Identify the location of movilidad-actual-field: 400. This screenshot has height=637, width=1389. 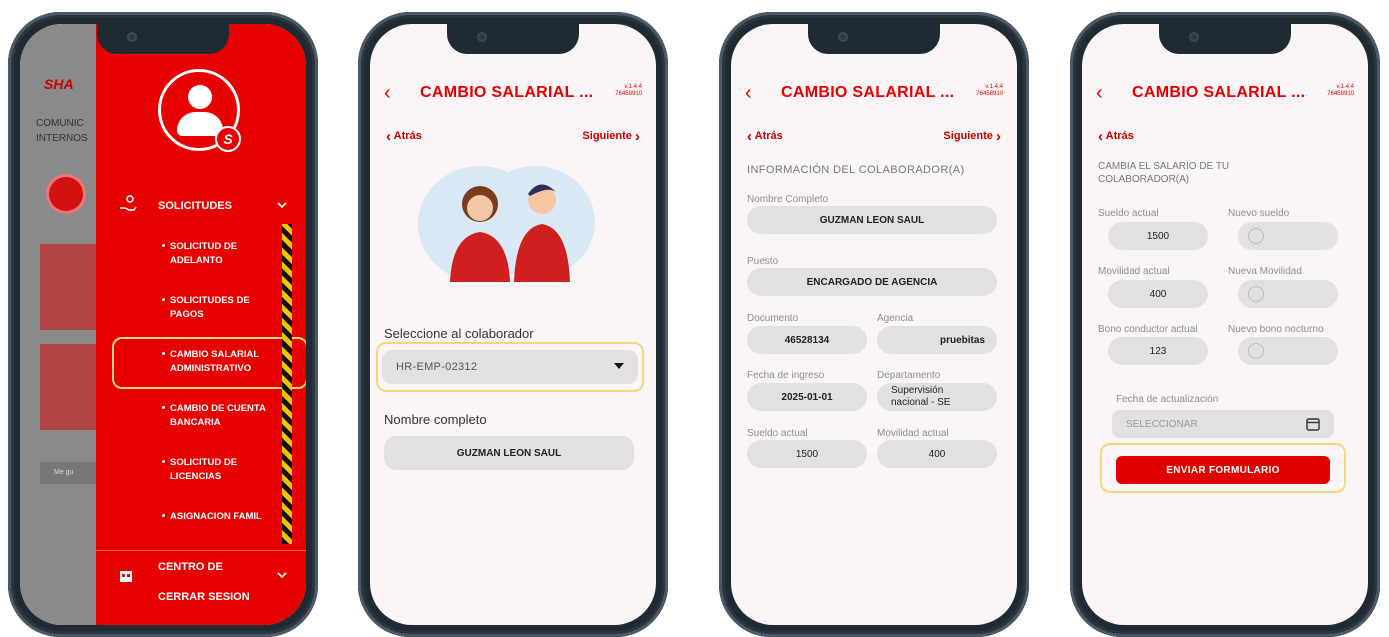
(1158, 294).